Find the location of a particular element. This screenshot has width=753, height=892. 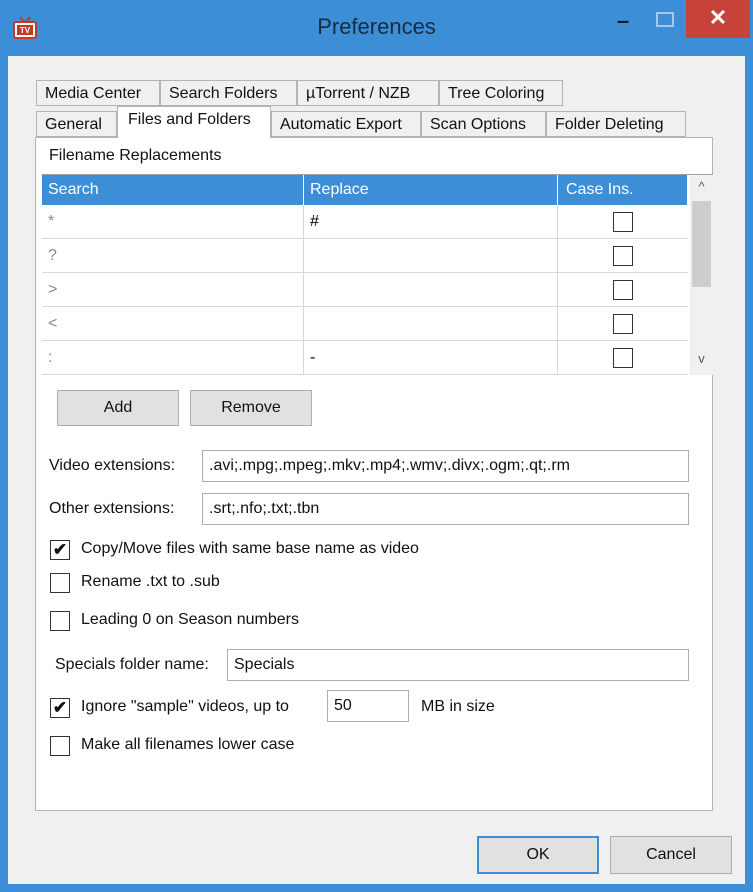

title-bar: TV Preferences – ✕ is located at coordinates (376, 28).